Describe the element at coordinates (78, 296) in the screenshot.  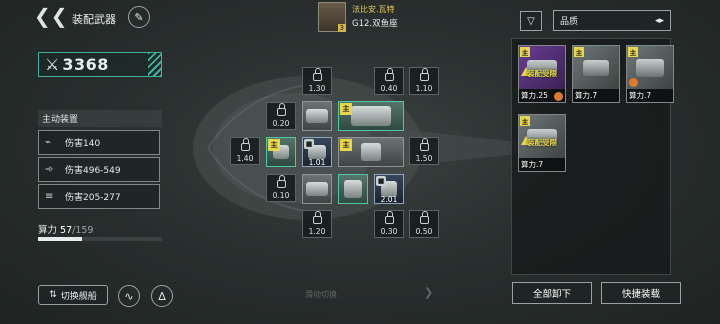
I see `switch-ship-label: 切换舰船` at that location.